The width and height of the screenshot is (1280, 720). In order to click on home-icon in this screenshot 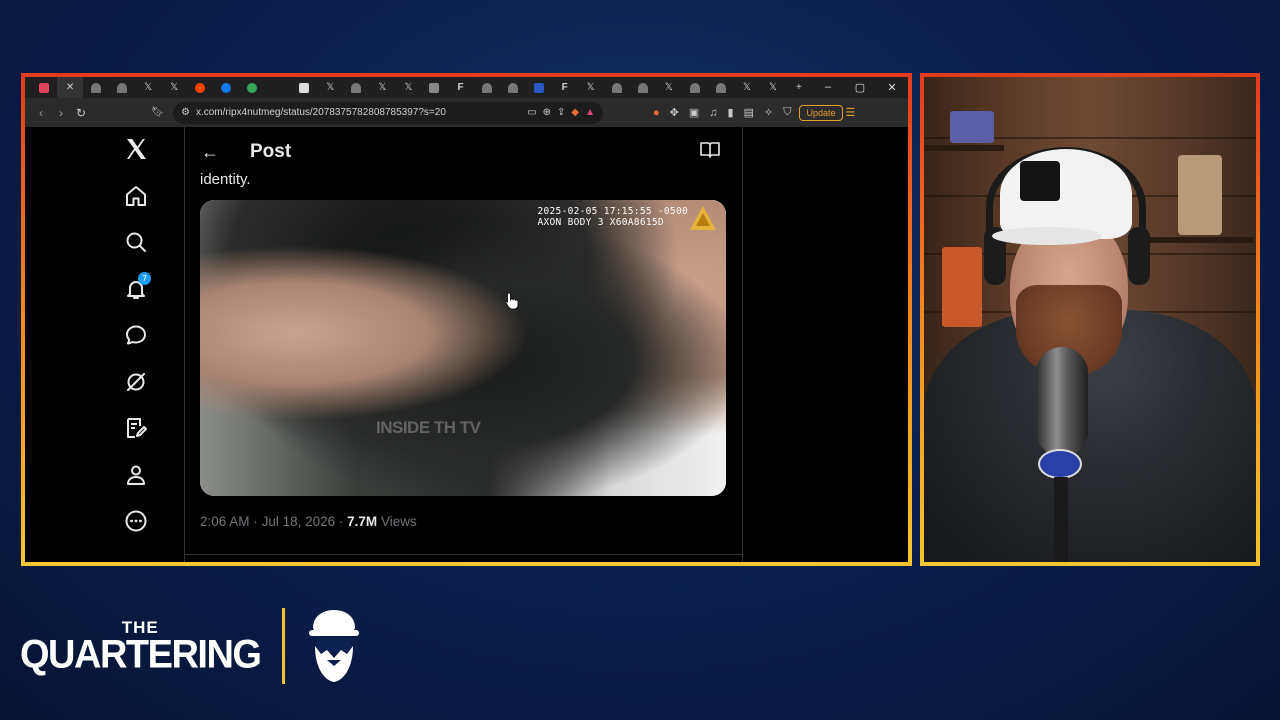, I will do `click(136, 196)`.